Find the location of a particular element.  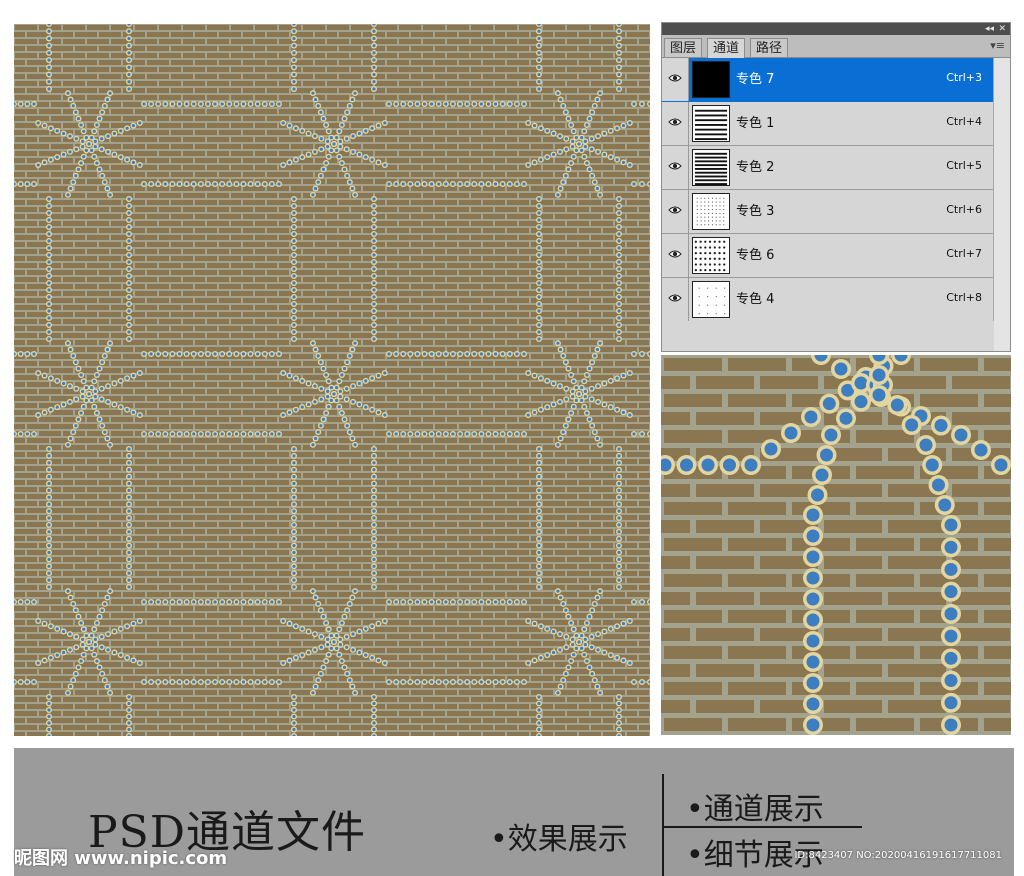

tab-paths: 路径 is located at coordinates (769, 47).